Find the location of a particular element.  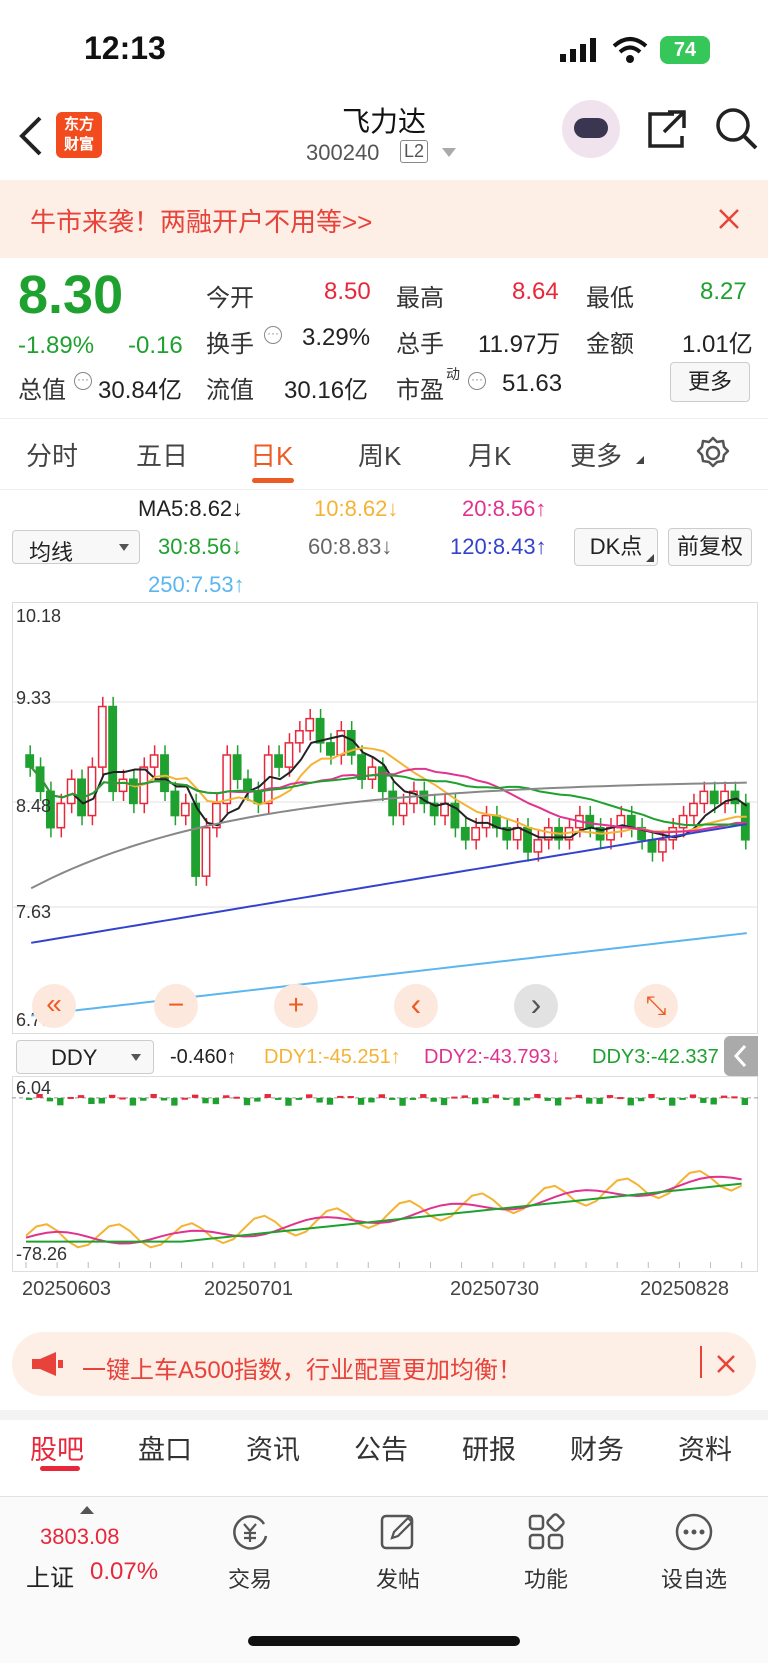

tab-intraday: 分时 is located at coordinates (52, 454).